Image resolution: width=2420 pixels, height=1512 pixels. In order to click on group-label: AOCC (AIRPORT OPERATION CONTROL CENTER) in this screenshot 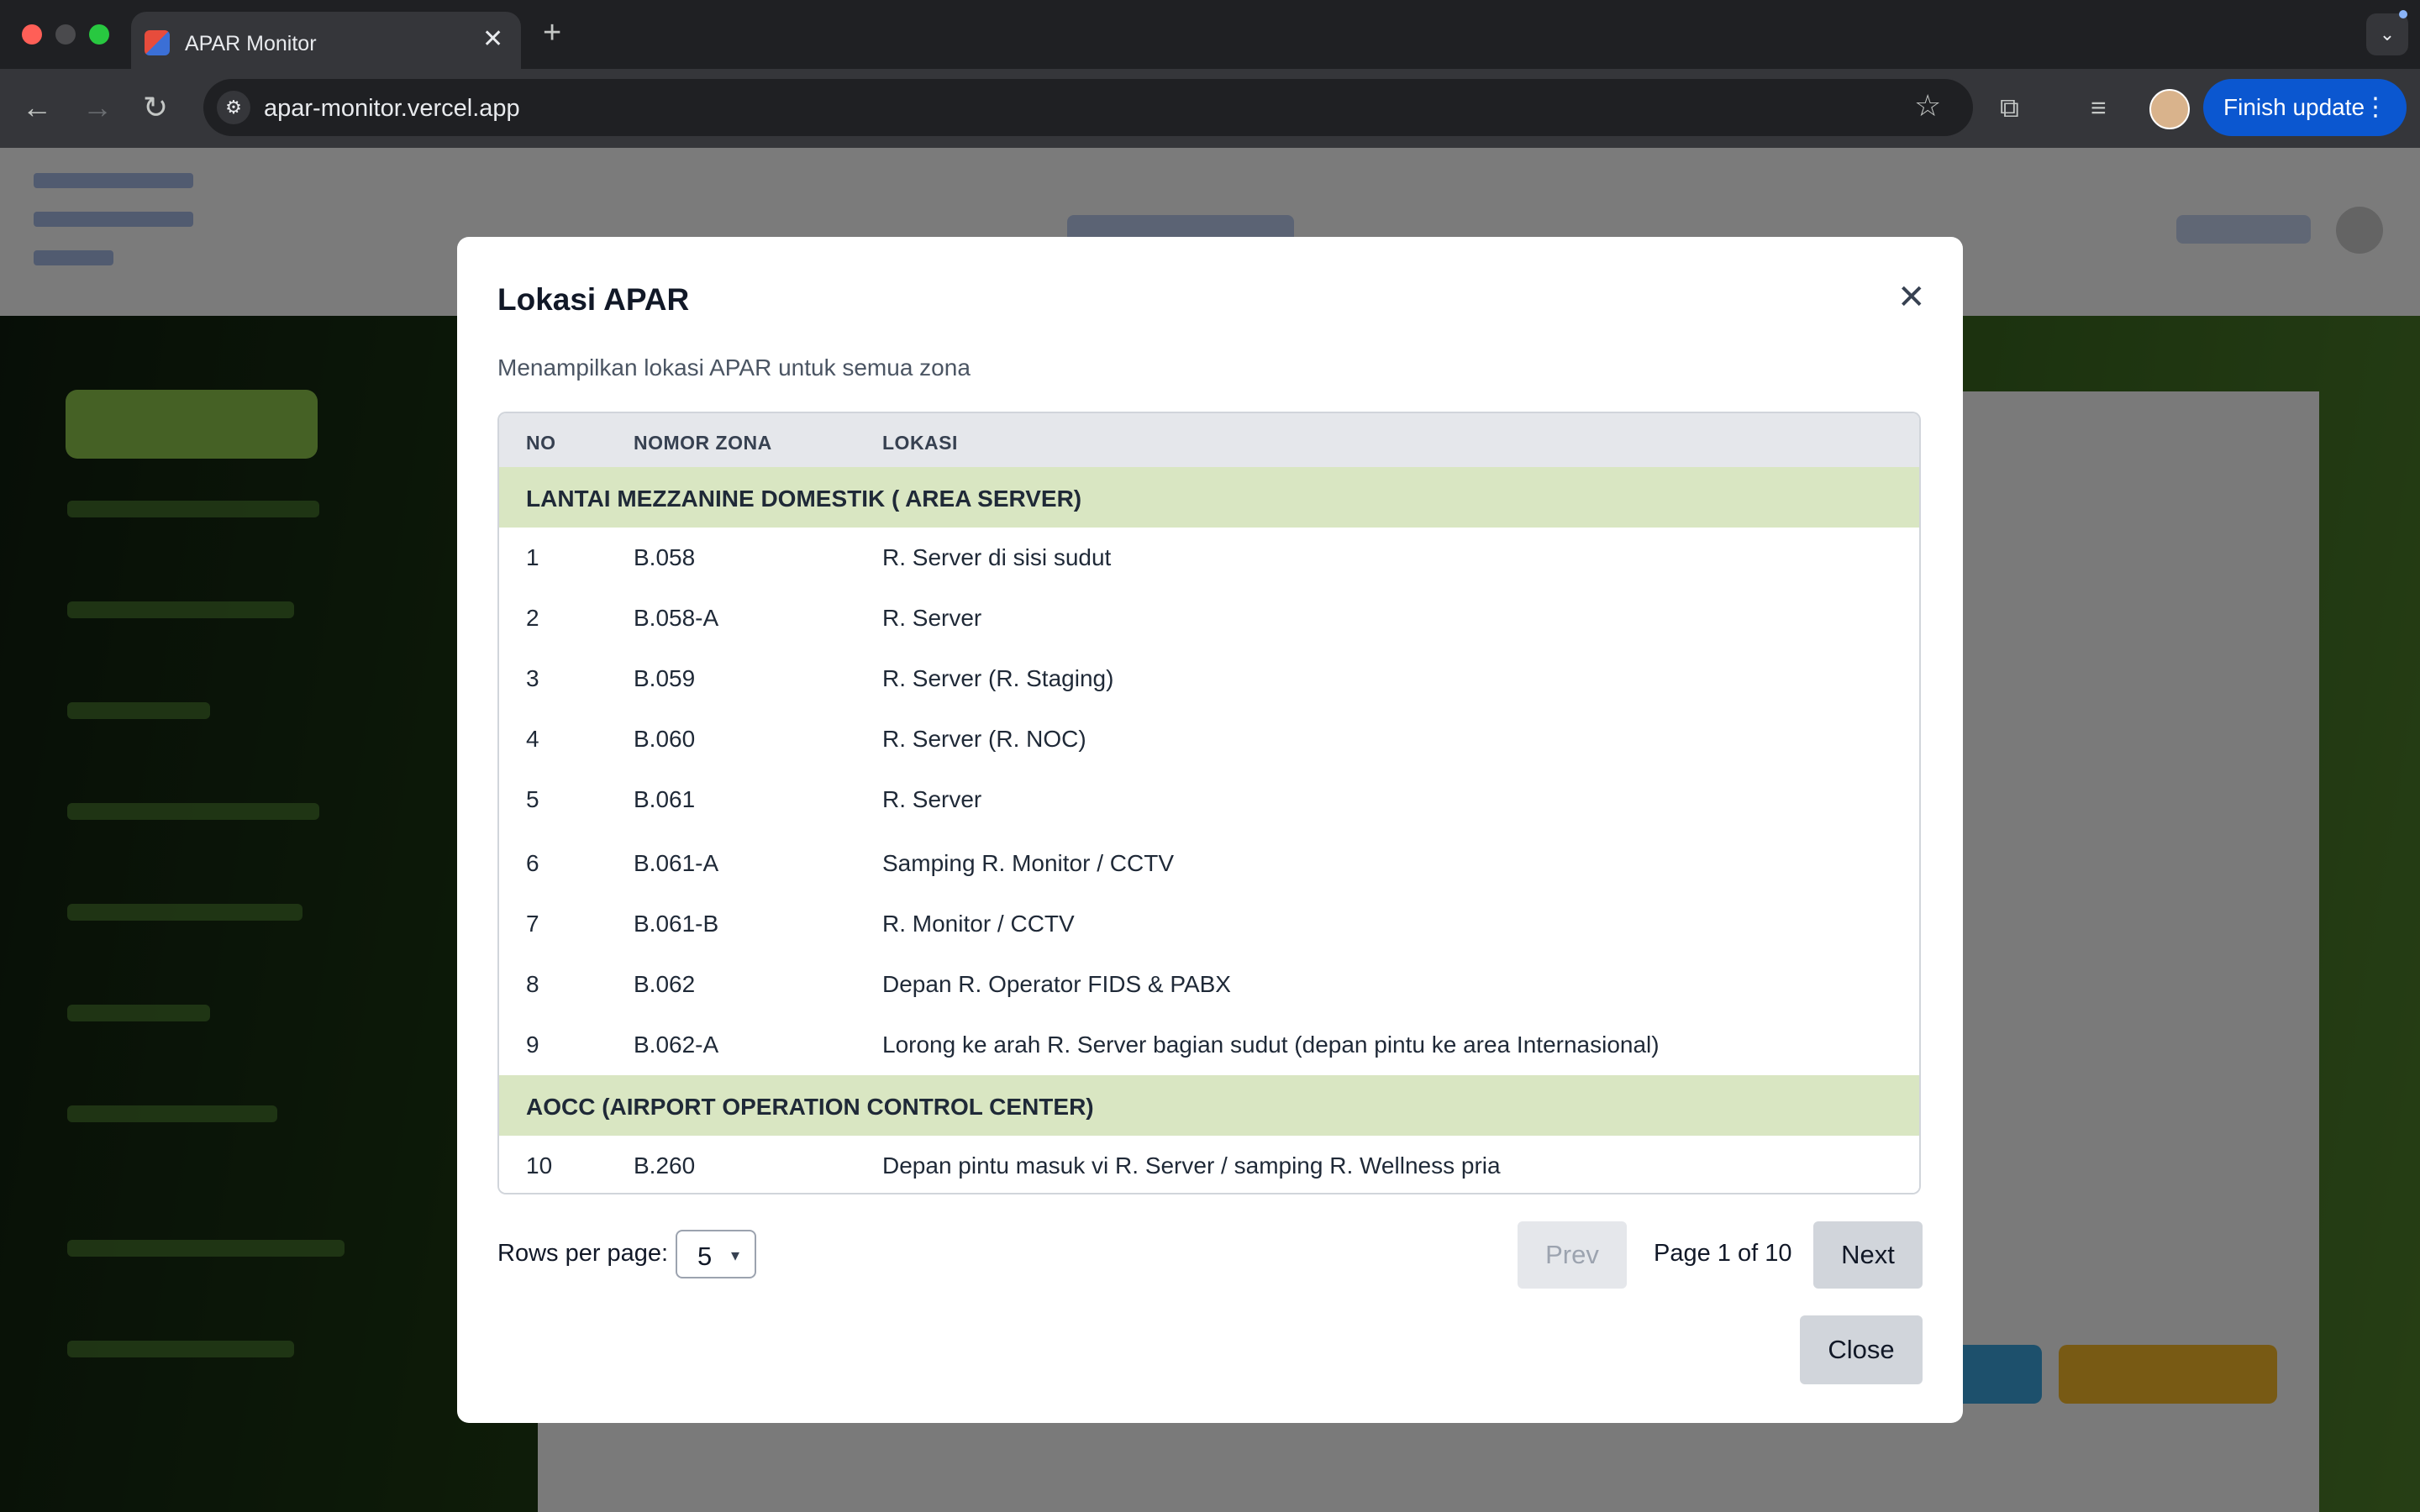, I will do `click(810, 1107)`.